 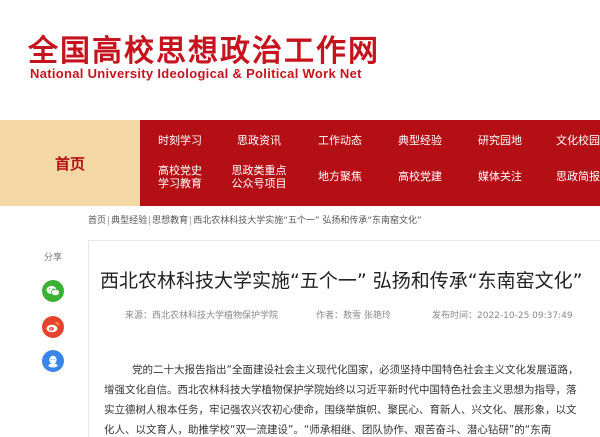 I want to click on nav-item-briefing: 思政简报, so click(x=578, y=176).